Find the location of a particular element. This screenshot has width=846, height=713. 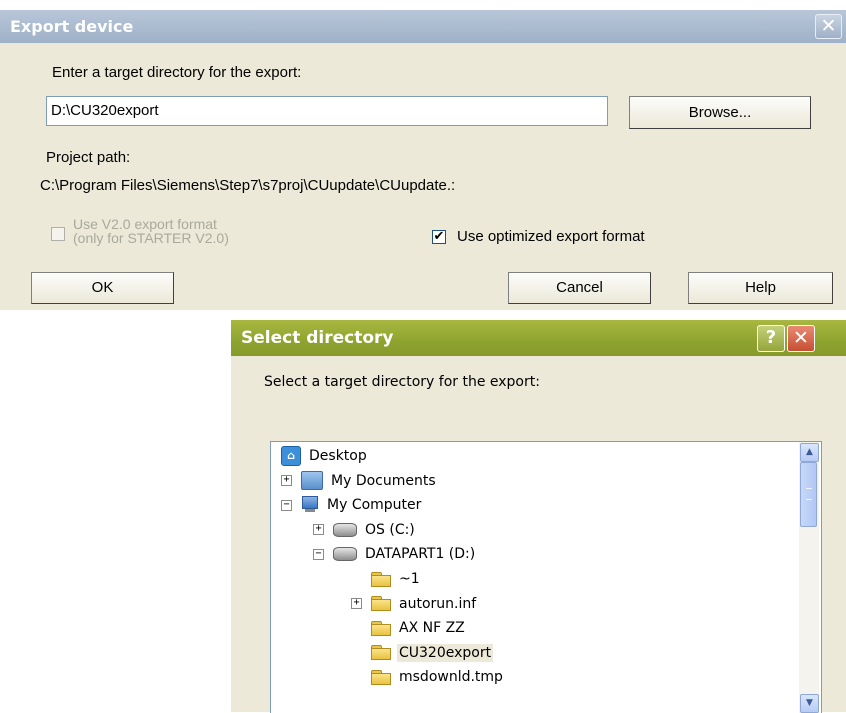

my-computer-icon is located at coordinates (310, 505).